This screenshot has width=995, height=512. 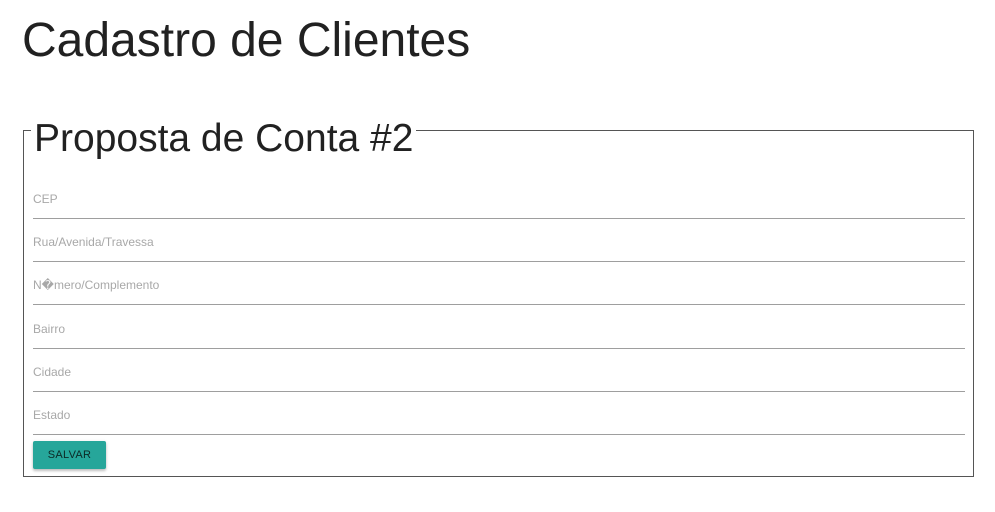 I want to click on cep-input, so click(x=499, y=199).